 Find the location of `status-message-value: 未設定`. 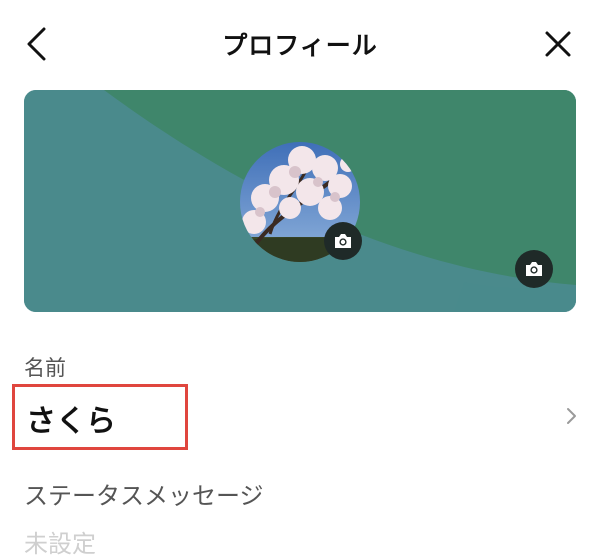

status-message-value: 未設定 is located at coordinates (60, 541).